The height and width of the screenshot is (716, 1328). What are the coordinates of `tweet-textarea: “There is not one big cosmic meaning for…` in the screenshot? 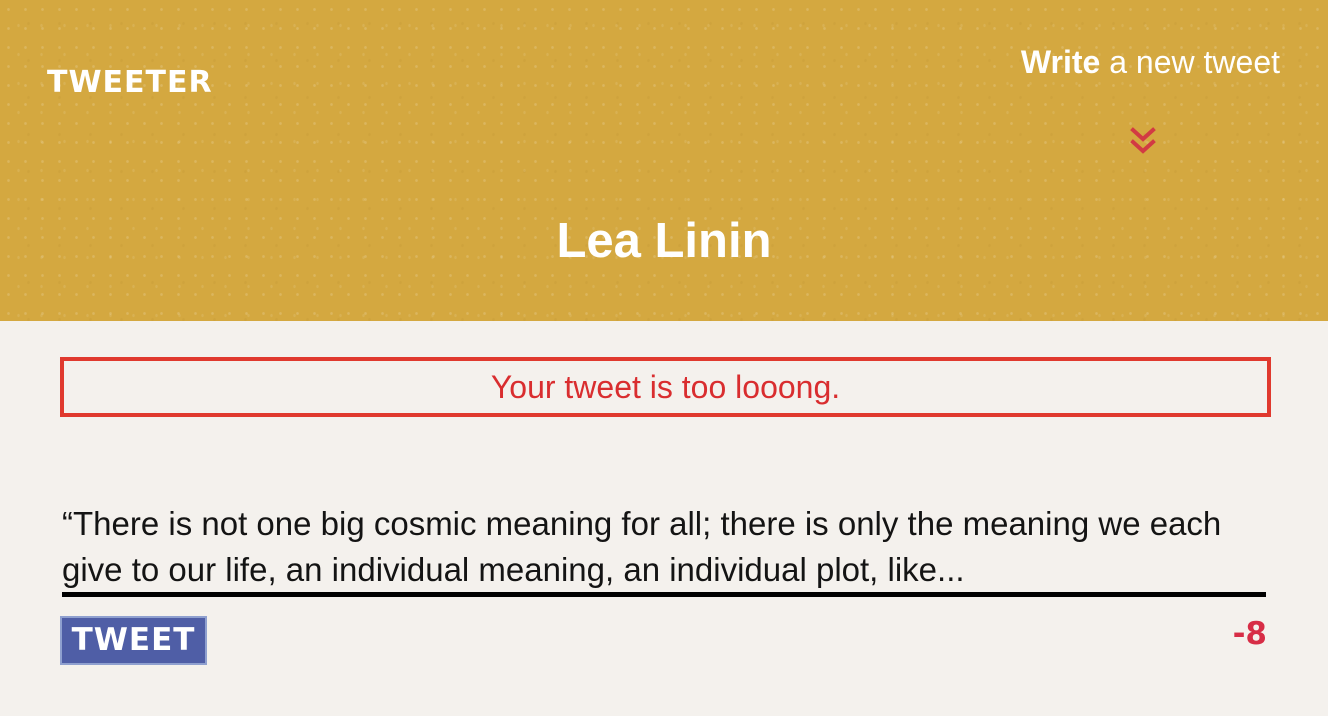 It's located at (664, 549).